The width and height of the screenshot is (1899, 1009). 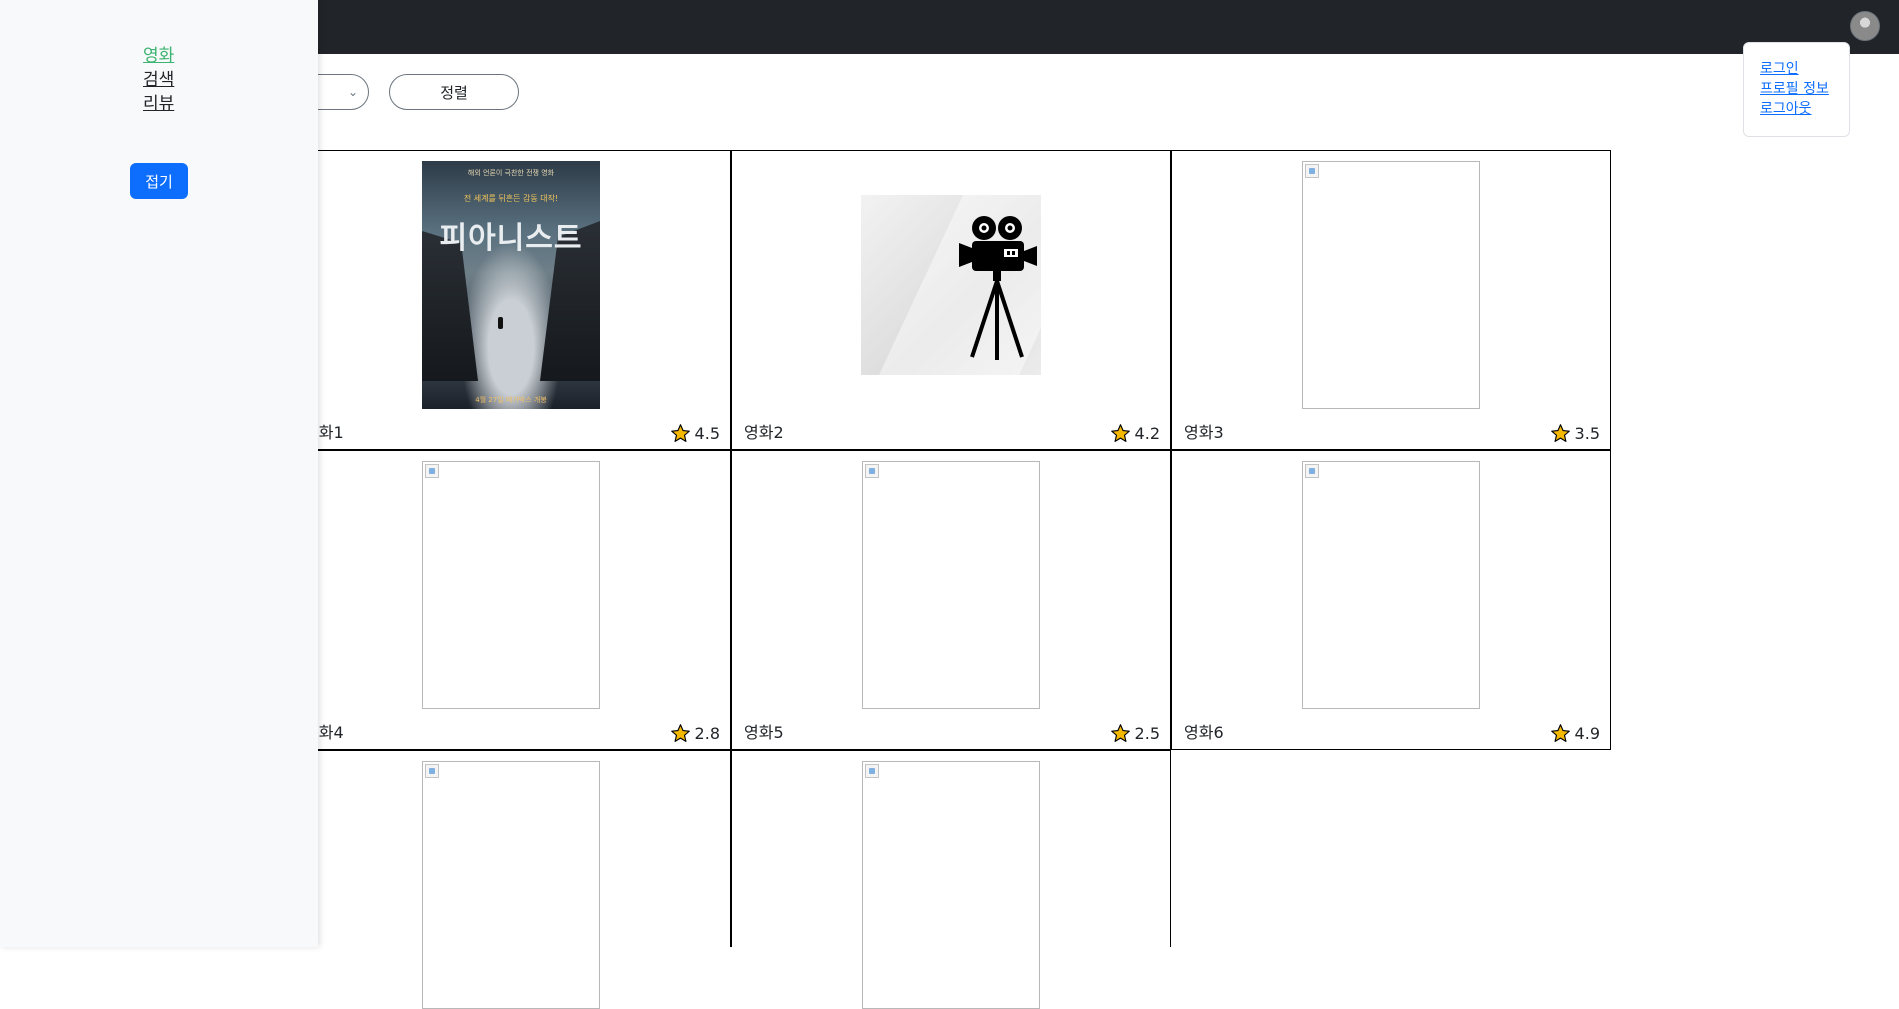 What do you see at coordinates (159, 181) in the screenshot?
I see `collapse-sidebar-button: 접기` at bounding box center [159, 181].